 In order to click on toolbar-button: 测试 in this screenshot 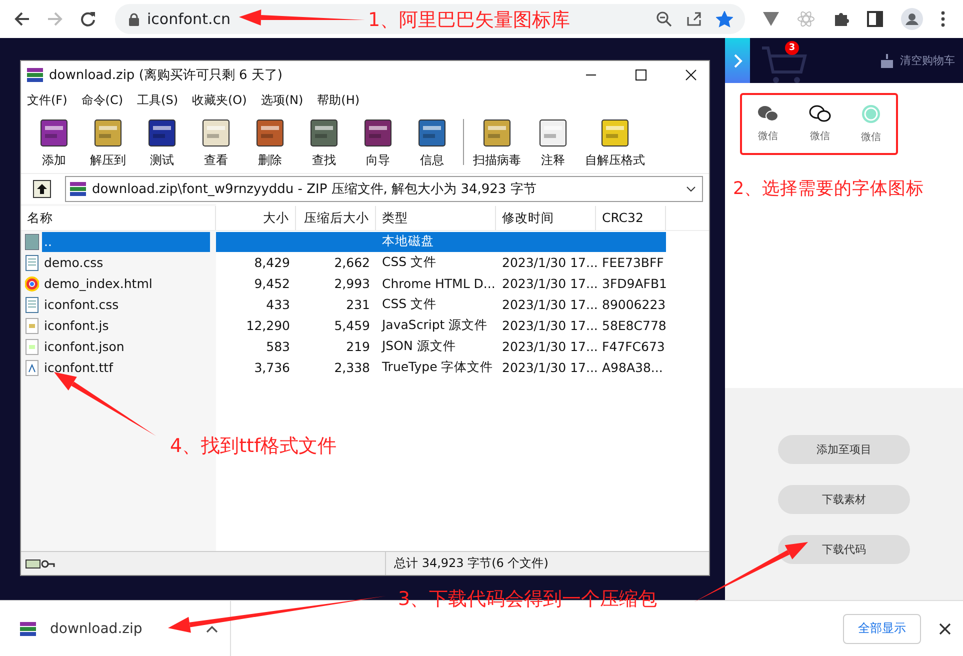, I will do `click(162, 142)`.